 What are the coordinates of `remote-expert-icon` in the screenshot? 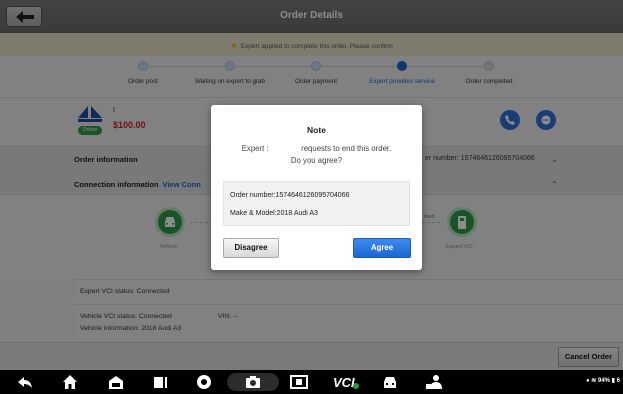 It's located at (433, 382).